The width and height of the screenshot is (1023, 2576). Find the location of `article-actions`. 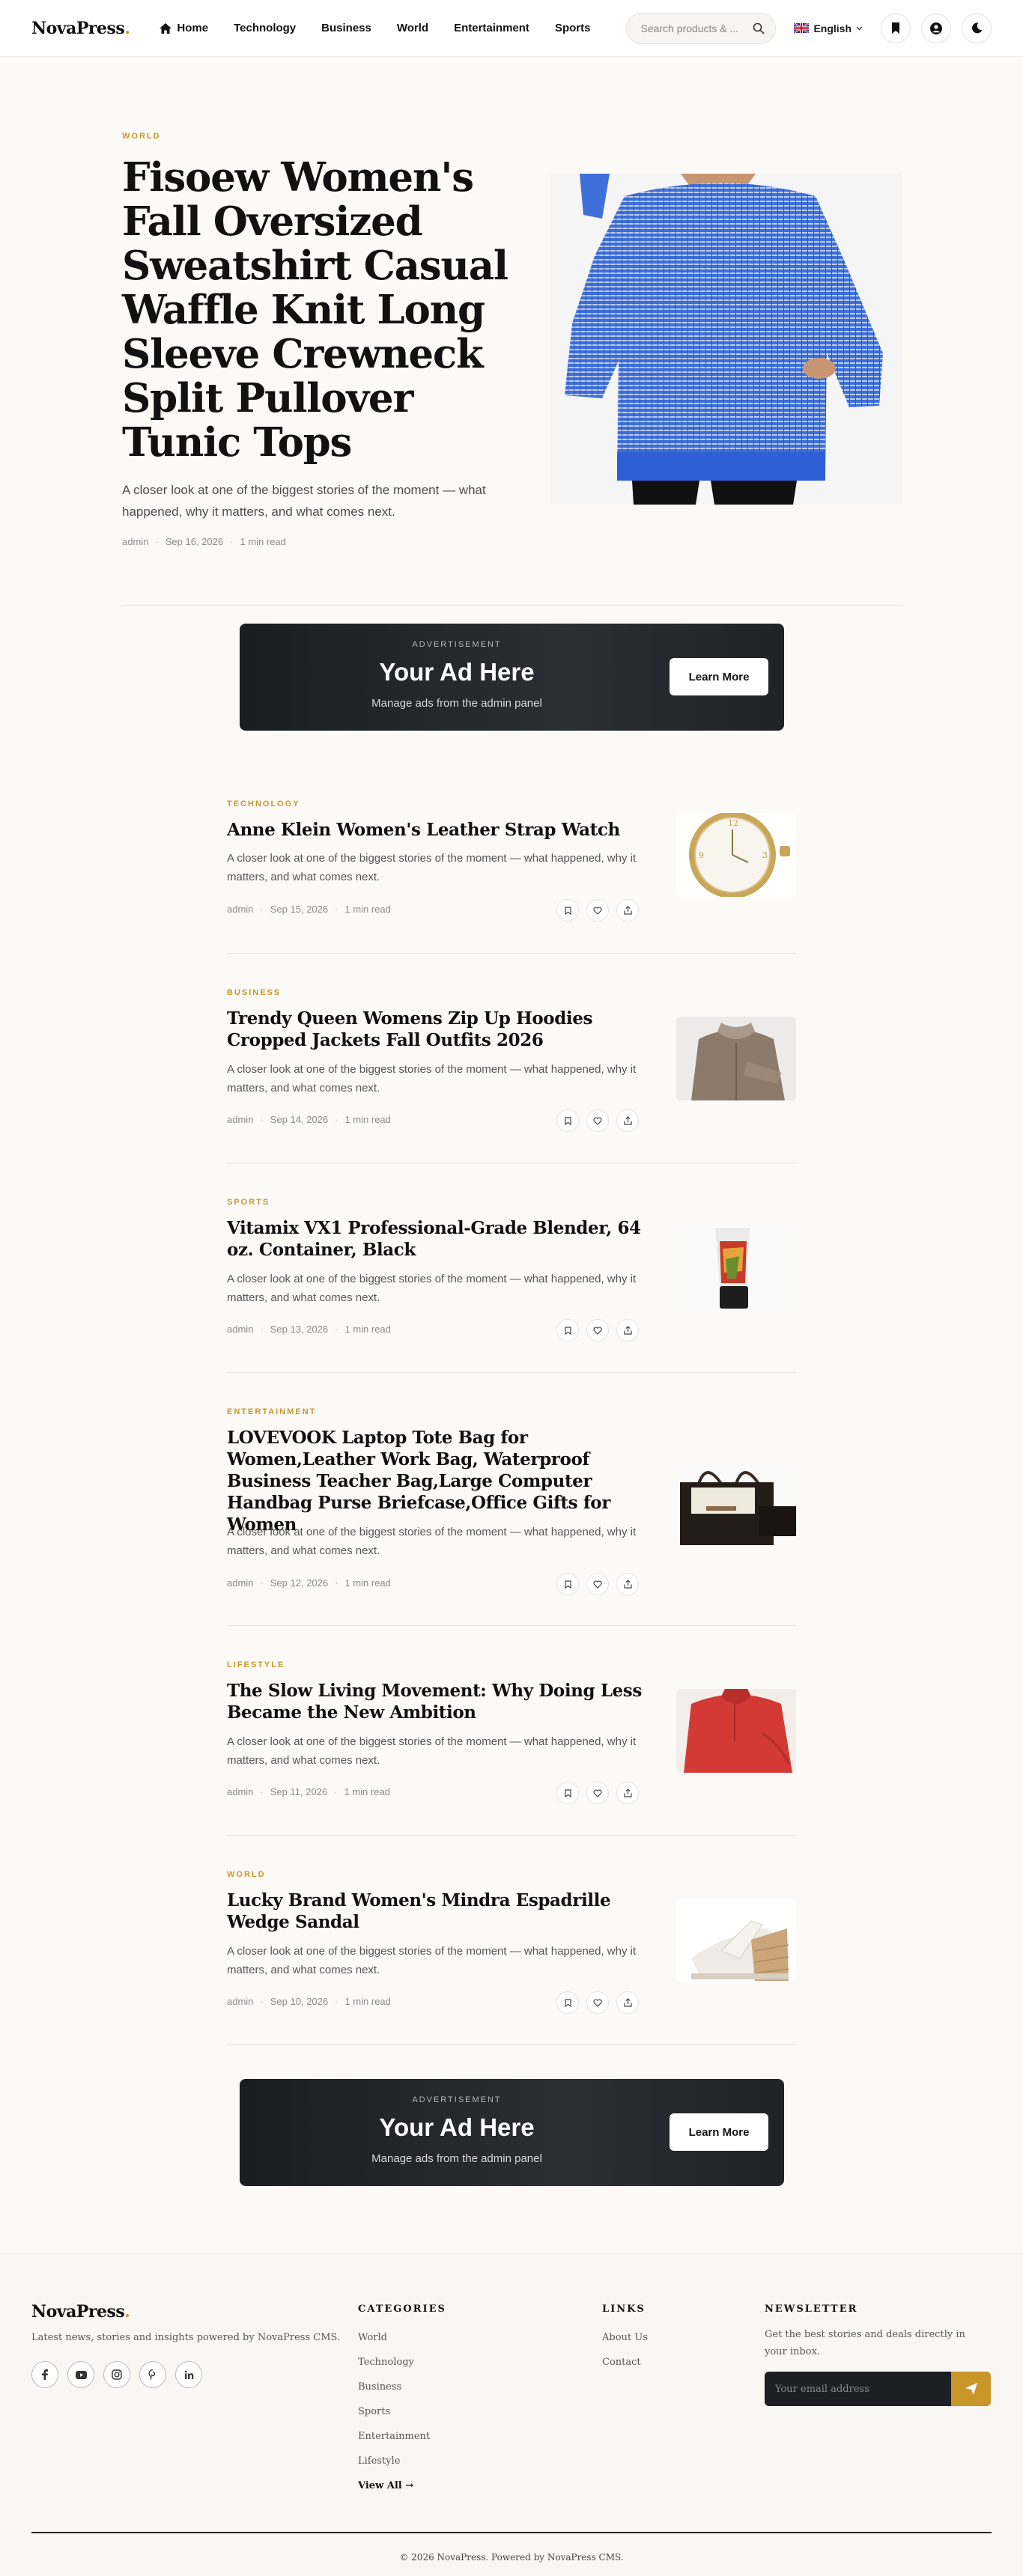

article-actions is located at coordinates (597, 1584).